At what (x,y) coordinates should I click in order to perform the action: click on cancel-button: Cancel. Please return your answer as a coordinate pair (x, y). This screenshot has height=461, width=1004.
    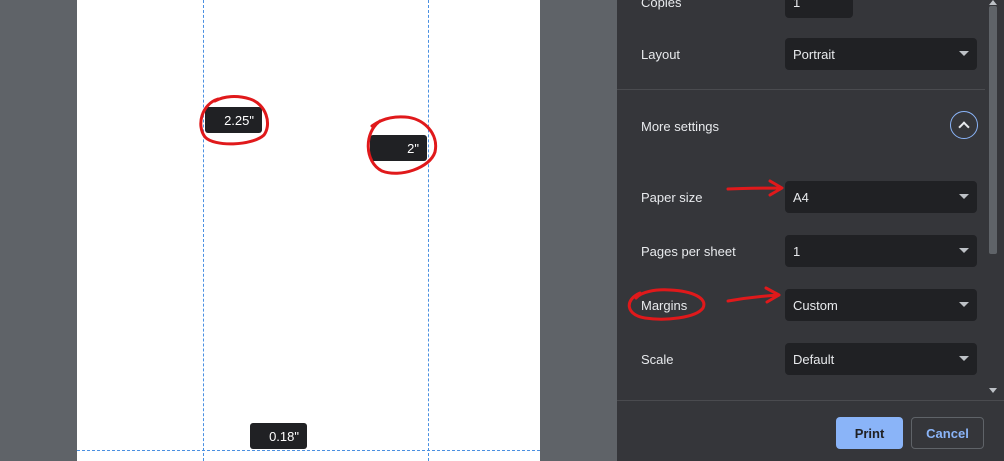
    Looking at the image, I should click on (947, 433).